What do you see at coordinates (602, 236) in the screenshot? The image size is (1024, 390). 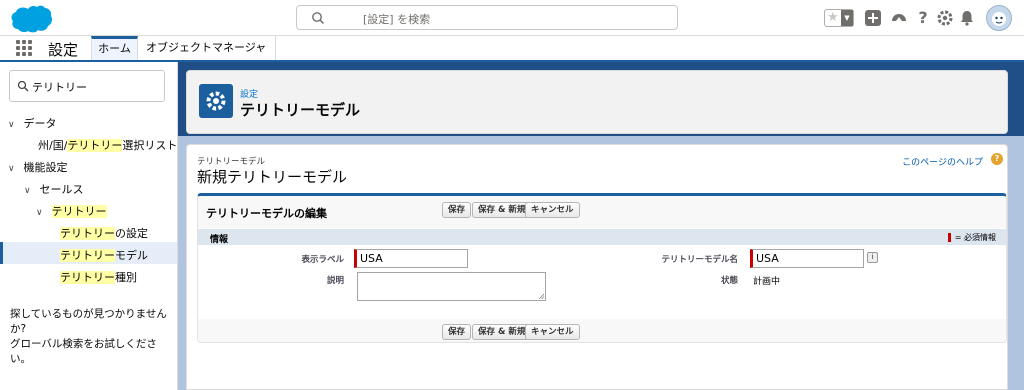 I see `section-header: 情報 = 必須情報` at bounding box center [602, 236].